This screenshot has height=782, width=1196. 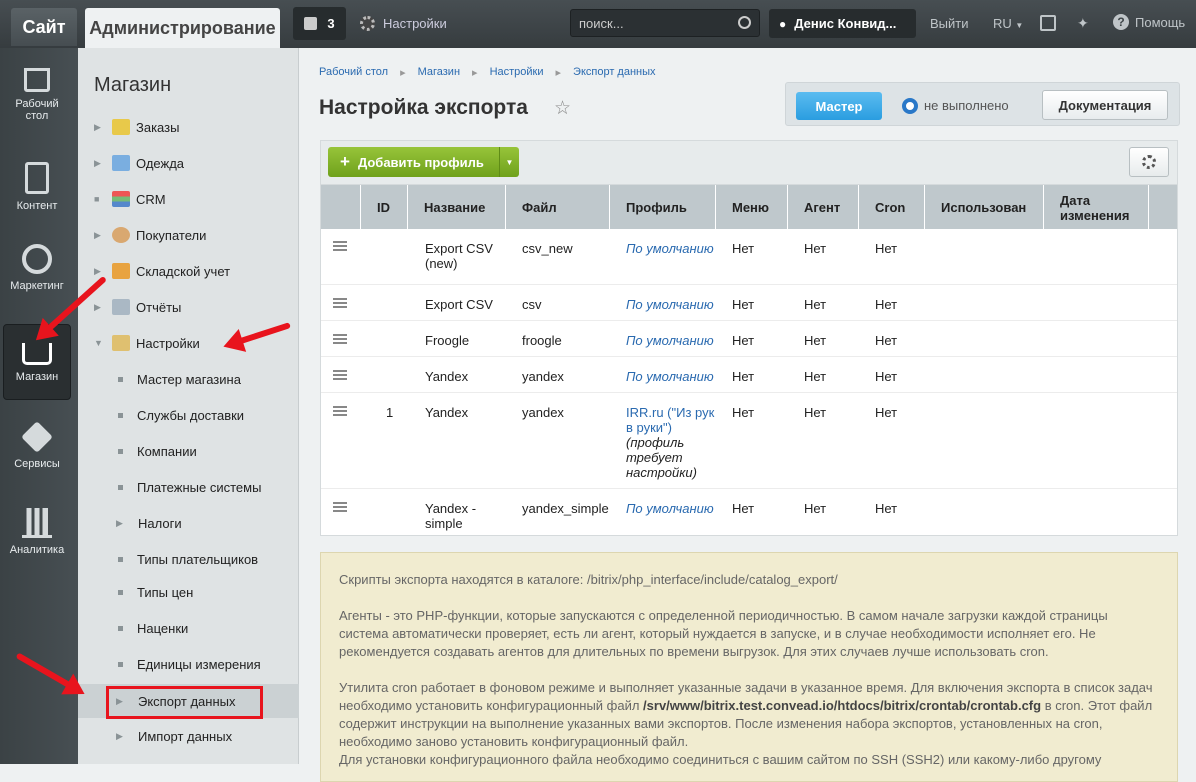 I want to click on header-profile: Профиль, so click(x=663, y=207).